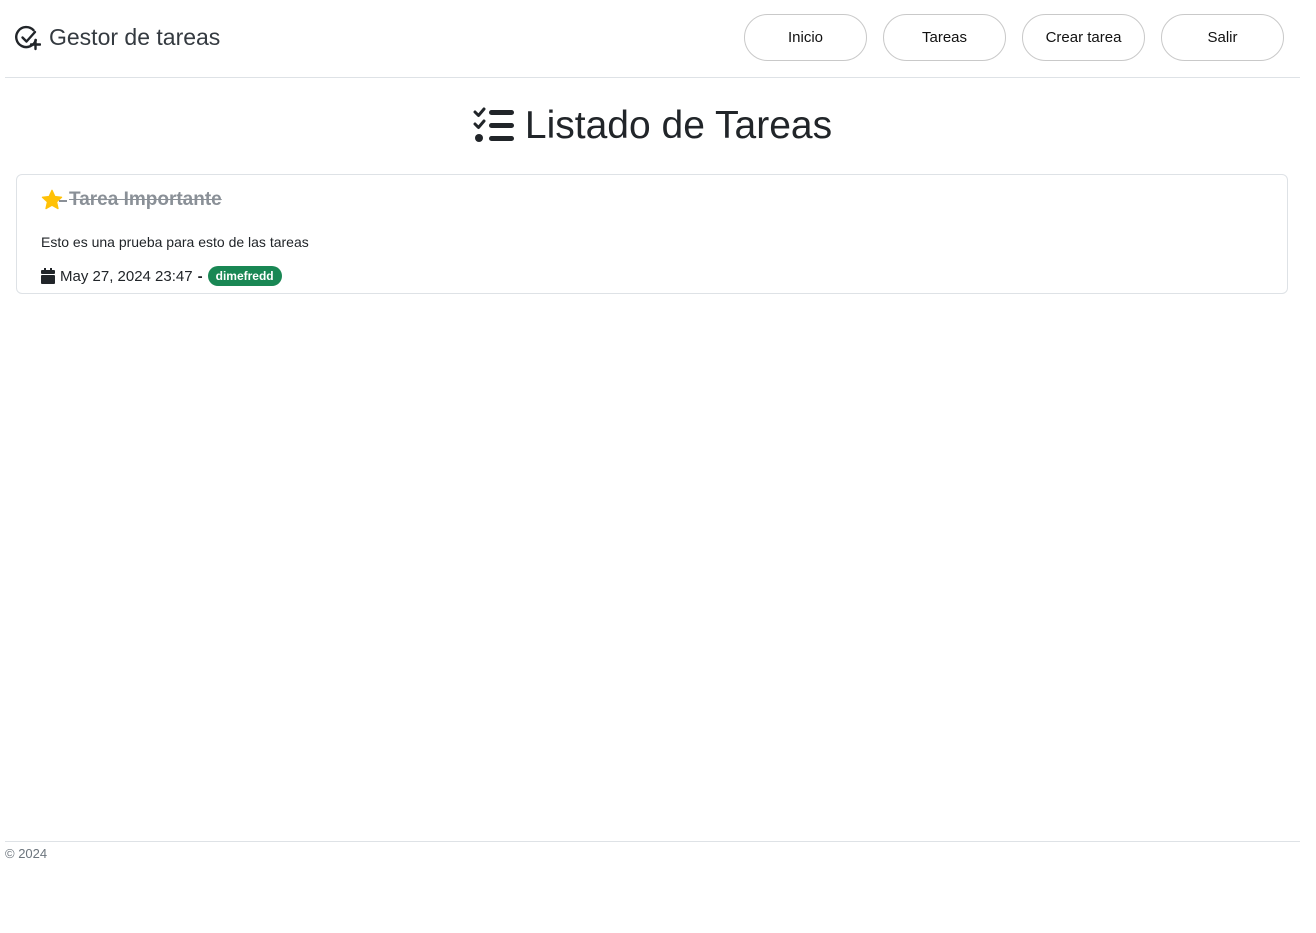 The image size is (1316, 933). I want to click on task-date: May 27, 2024 23:47, so click(126, 276).